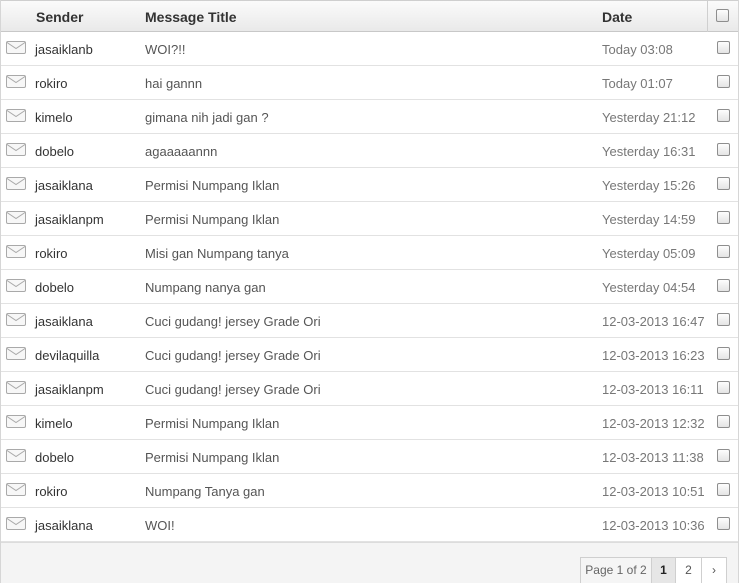 This screenshot has height=583, width=739. I want to click on message-row: jasaiklana WOI! 12-03-2013 10:36, so click(369, 525).